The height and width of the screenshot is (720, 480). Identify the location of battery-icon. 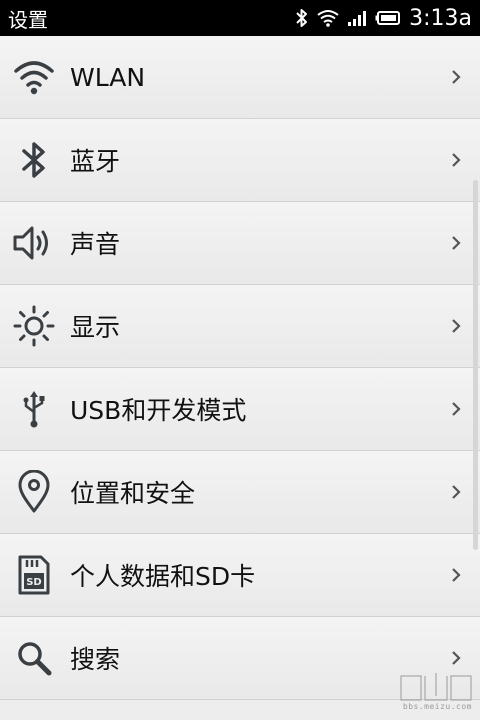
(388, 18).